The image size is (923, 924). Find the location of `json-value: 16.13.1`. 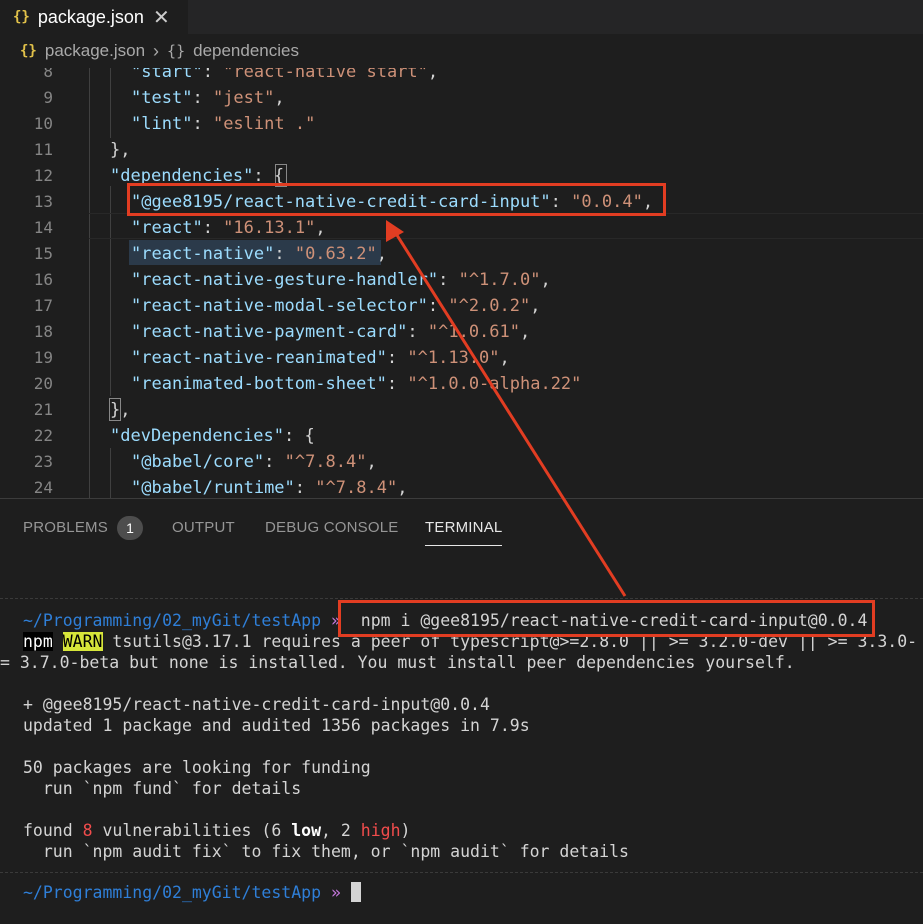

json-value: 16.13.1 is located at coordinates (269, 228).